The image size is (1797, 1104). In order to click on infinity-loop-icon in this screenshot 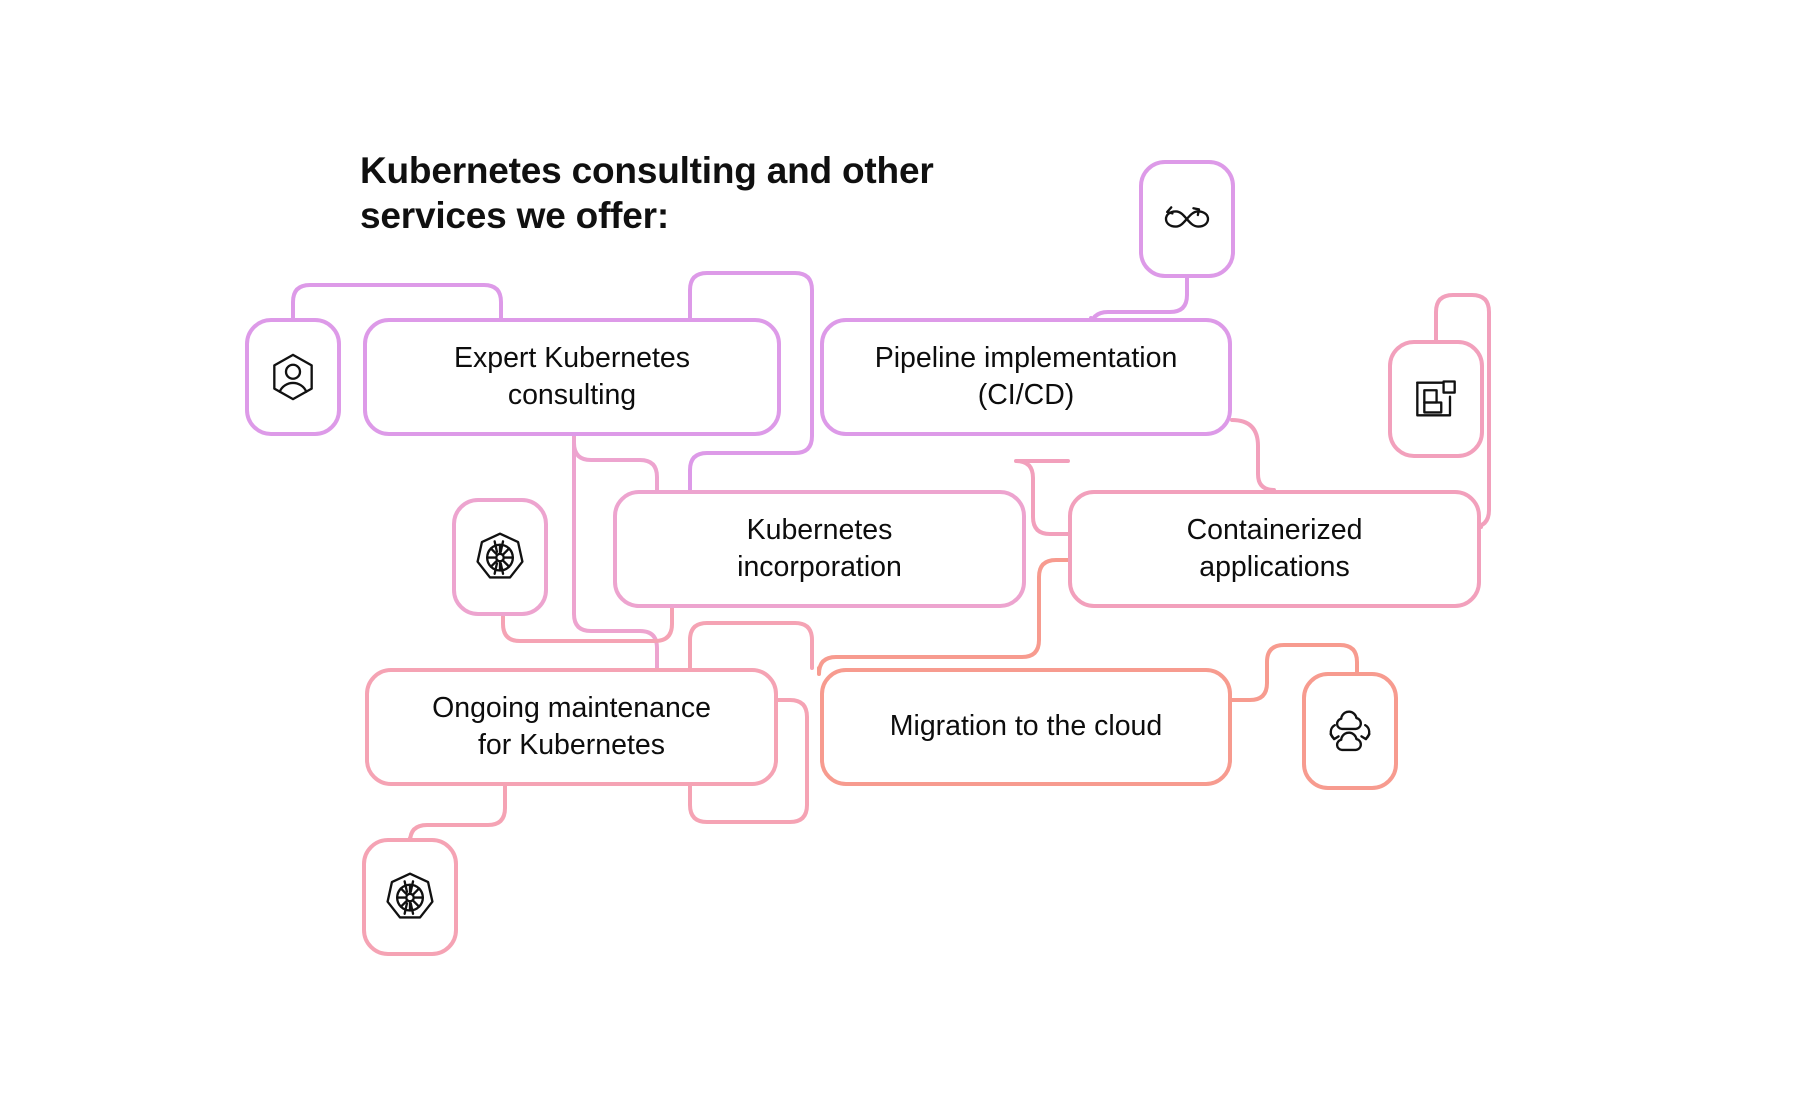, I will do `click(1187, 219)`.